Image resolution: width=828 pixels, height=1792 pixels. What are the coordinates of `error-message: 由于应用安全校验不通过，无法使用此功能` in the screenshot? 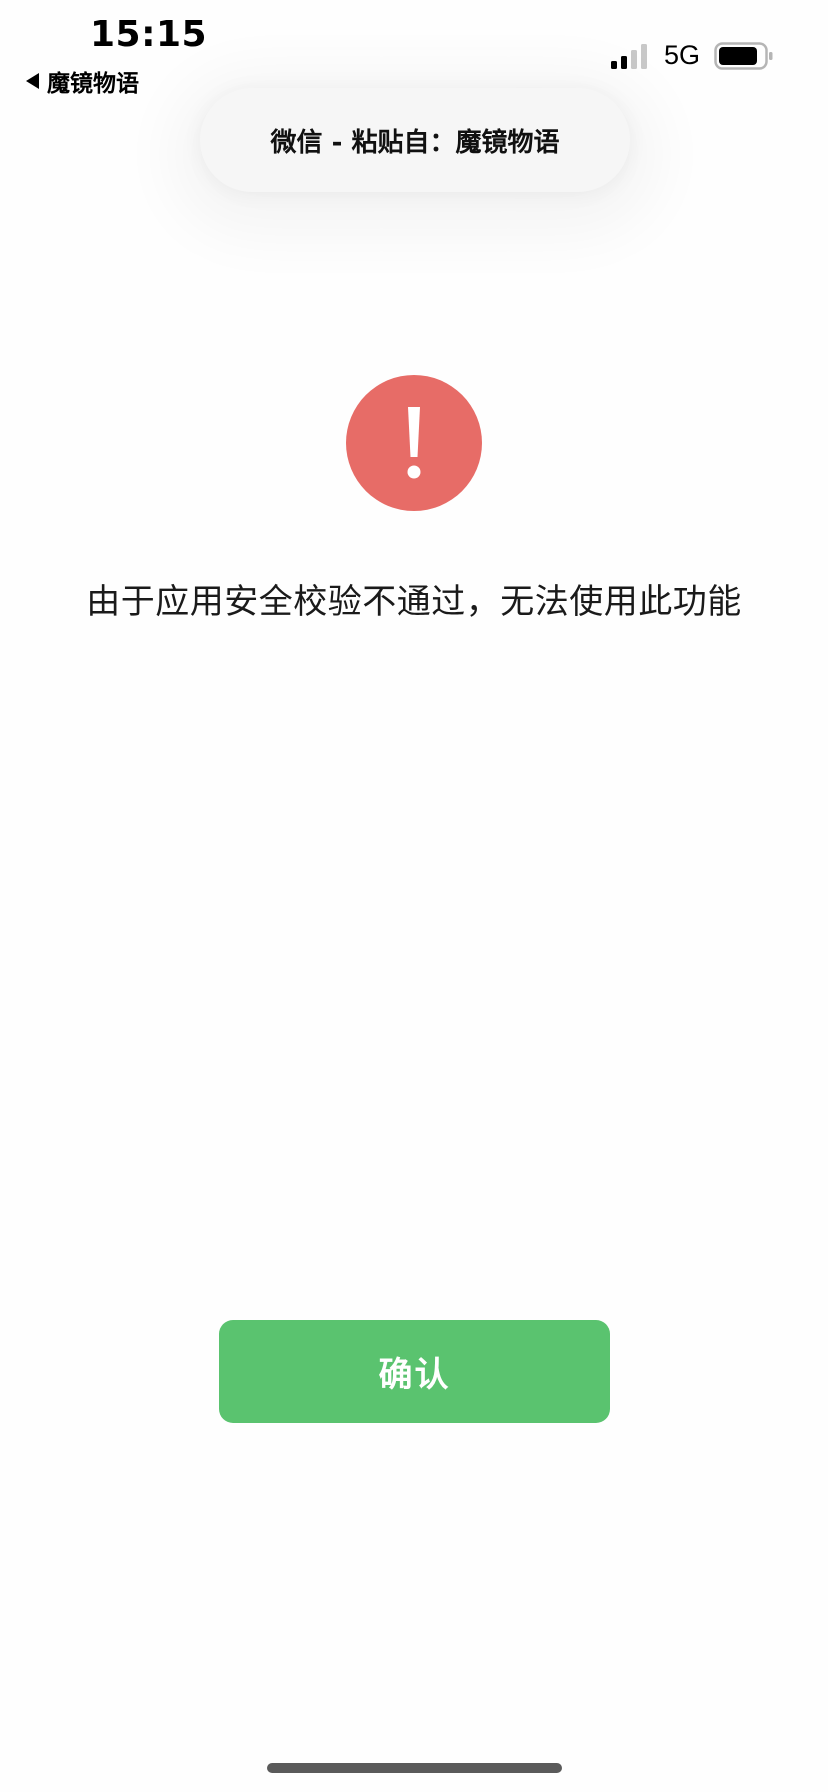 It's located at (414, 602).